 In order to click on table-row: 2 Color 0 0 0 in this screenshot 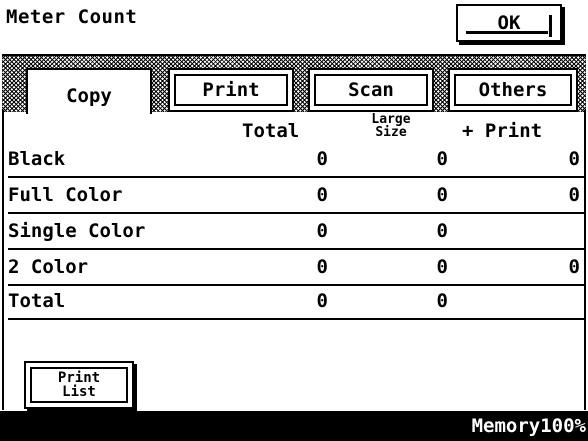, I will do `click(296, 269)`.